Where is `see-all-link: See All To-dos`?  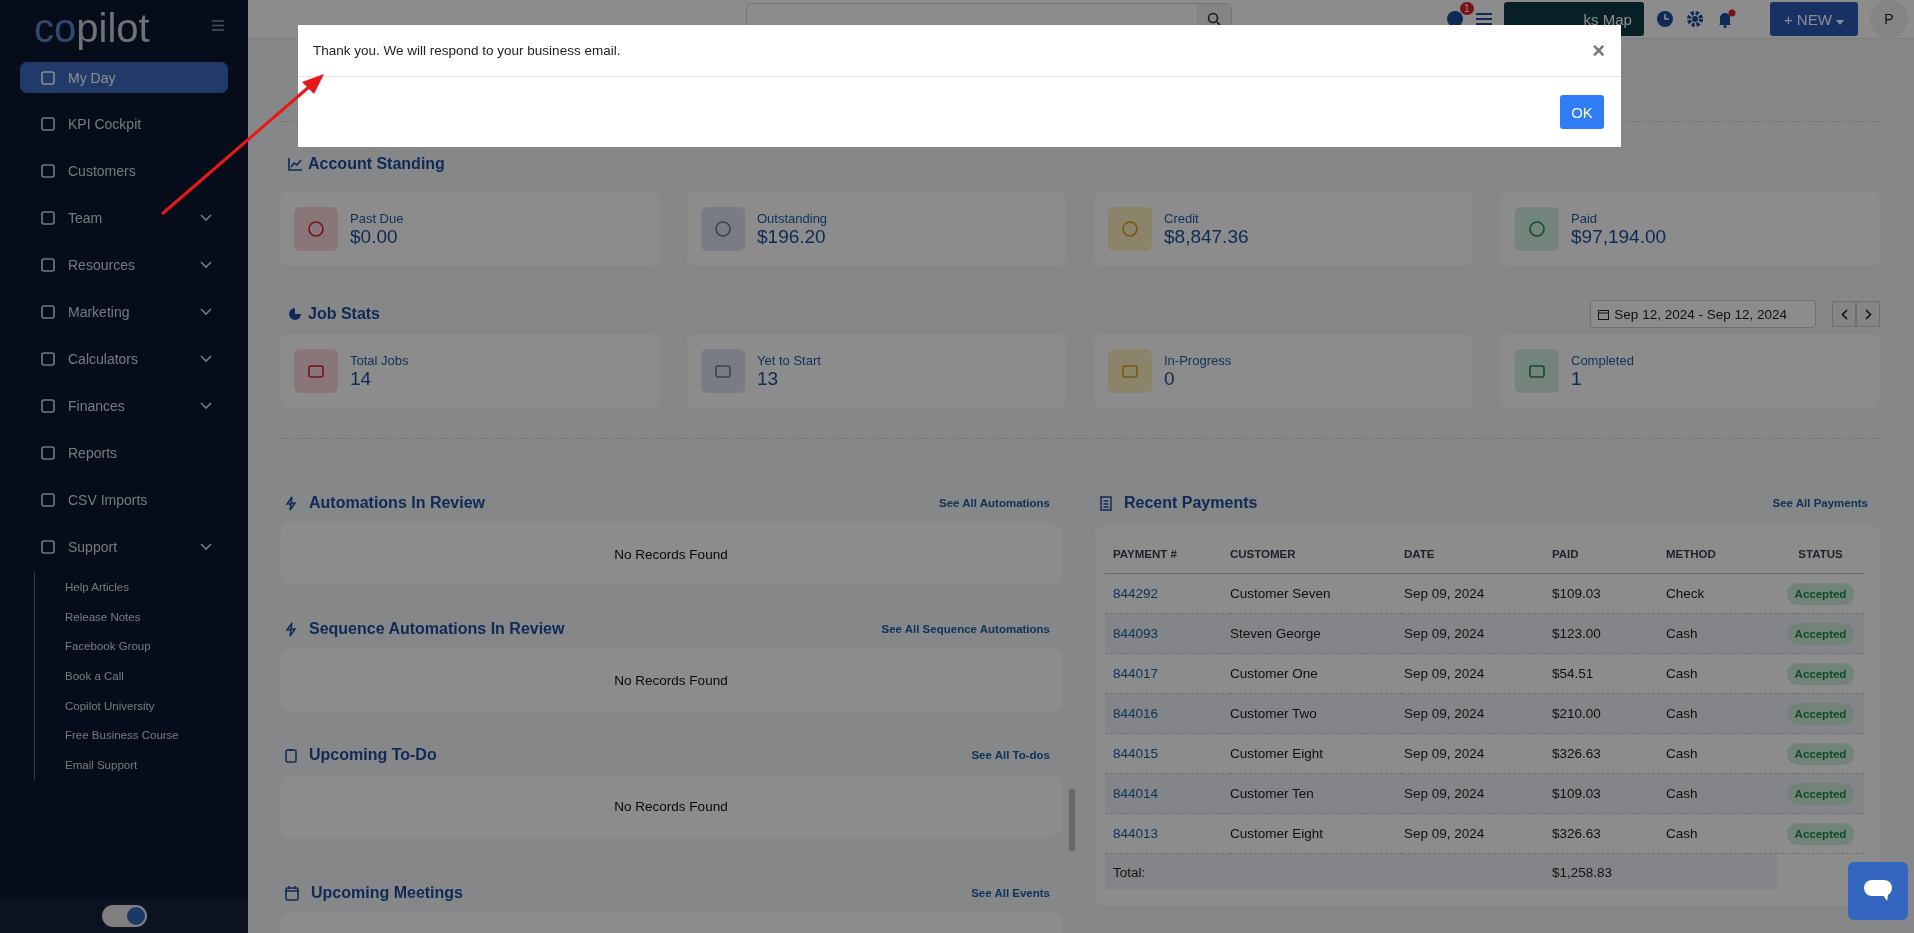 see-all-link: See All To-dos is located at coordinates (1010, 755).